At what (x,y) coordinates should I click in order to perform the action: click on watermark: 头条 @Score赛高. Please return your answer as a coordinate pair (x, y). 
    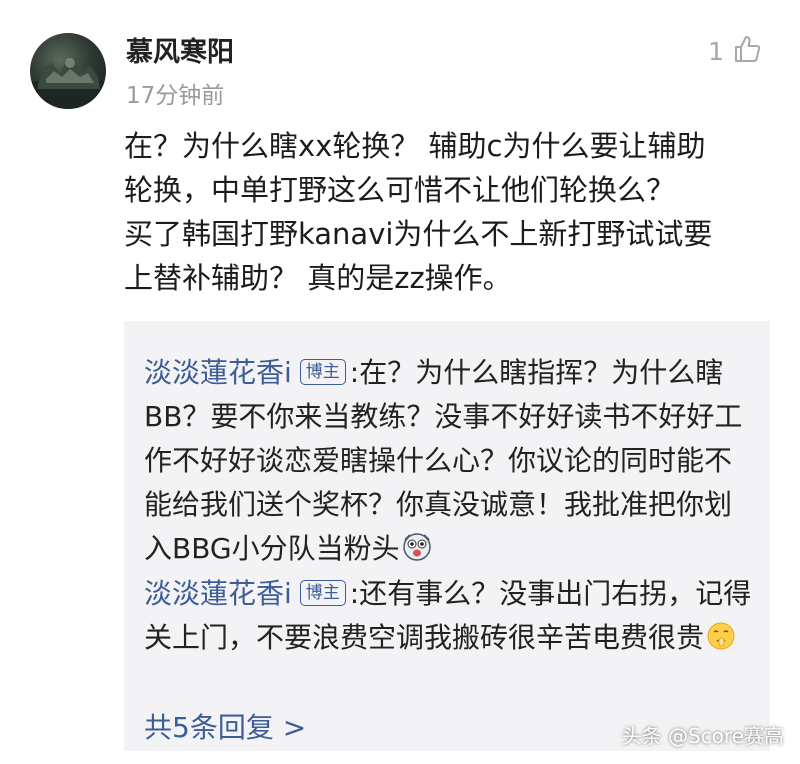
    Looking at the image, I should click on (702, 736).